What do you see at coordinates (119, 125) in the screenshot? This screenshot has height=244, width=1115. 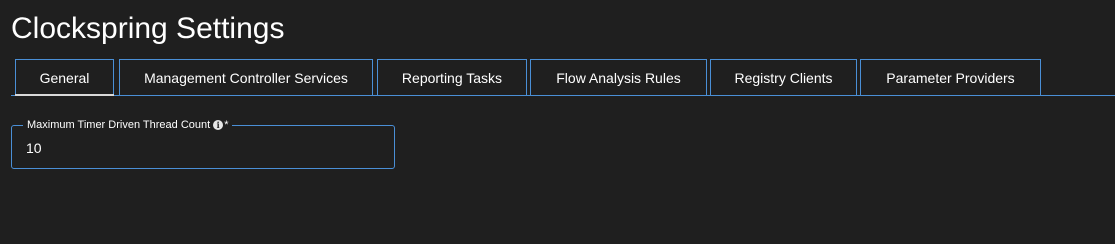 I see `thread-count-label: Maximum Timer Driven Thread Count` at bounding box center [119, 125].